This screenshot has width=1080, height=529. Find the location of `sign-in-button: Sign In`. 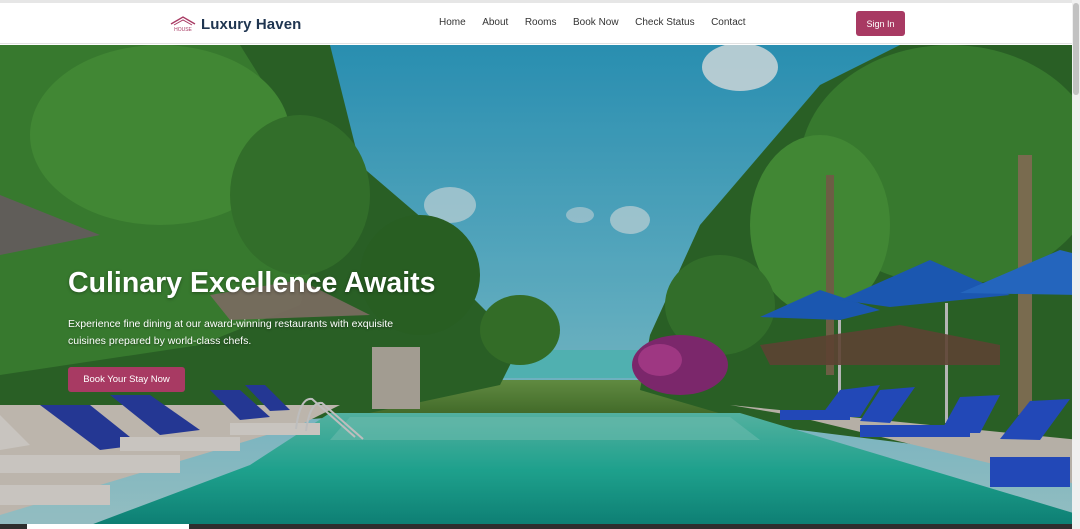

sign-in-button: Sign In is located at coordinates (880, 23).